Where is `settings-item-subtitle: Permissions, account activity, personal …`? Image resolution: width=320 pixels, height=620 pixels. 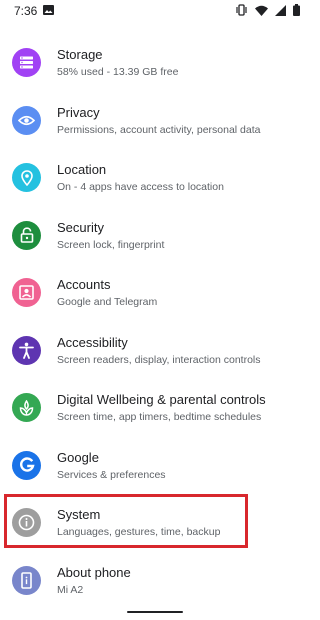
settings-item-subtitle: Permissions, account activity, personal … is located at coordinates (159, 129).